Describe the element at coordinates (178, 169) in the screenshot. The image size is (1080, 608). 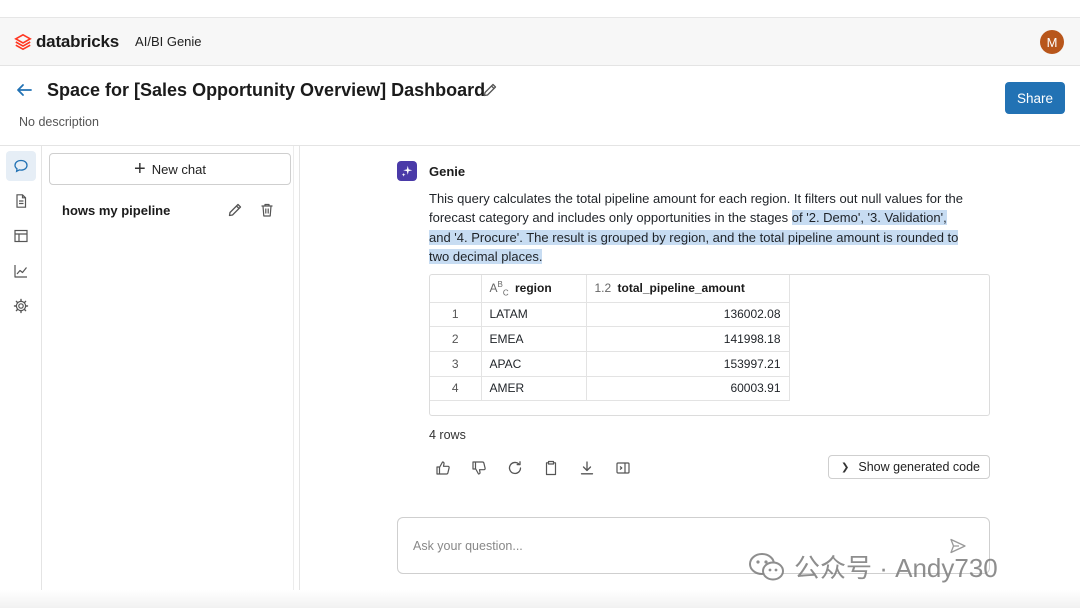
I see `new-chat-label: New chat` at that location.